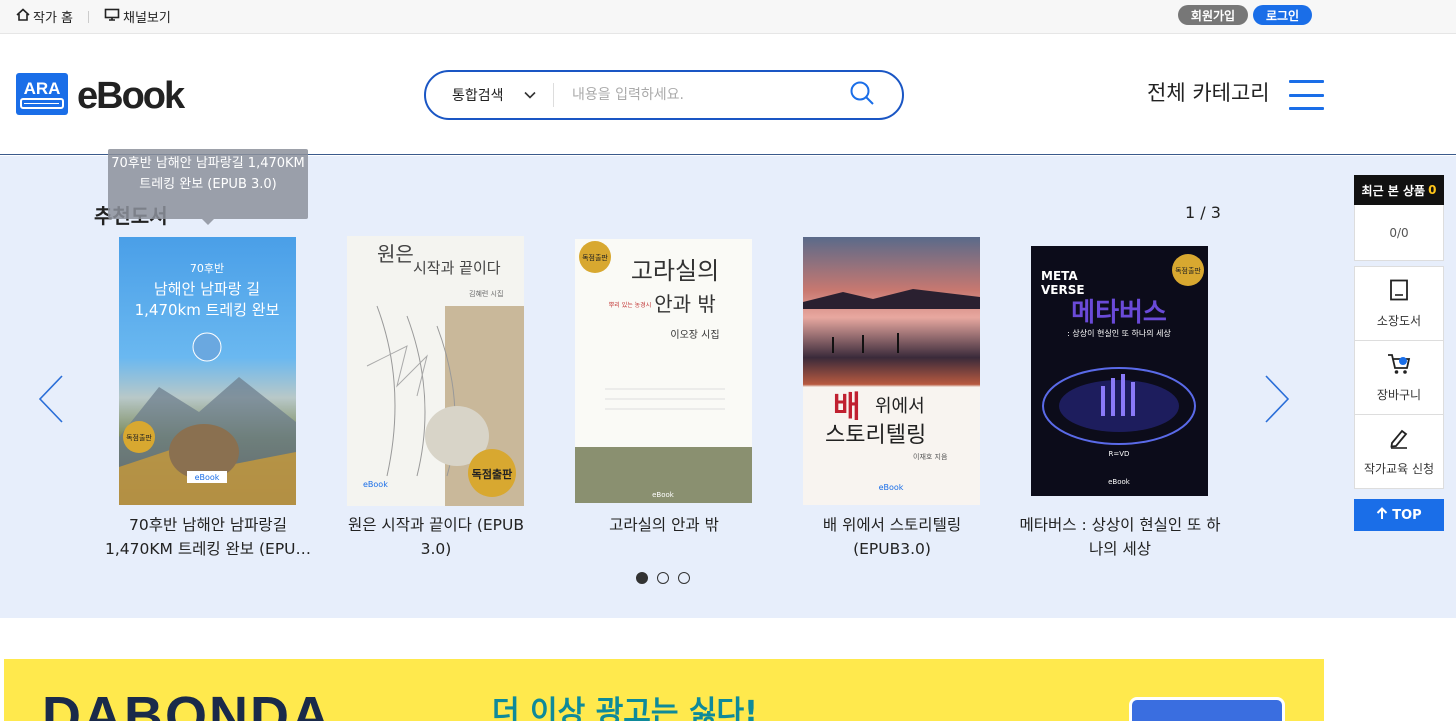 The height and width of the screenshot is (721, 1456). What do you see at coordinates (1207, 709) in the screenshot?
I see `banner-device-image` at bounding box center [1207, 709].